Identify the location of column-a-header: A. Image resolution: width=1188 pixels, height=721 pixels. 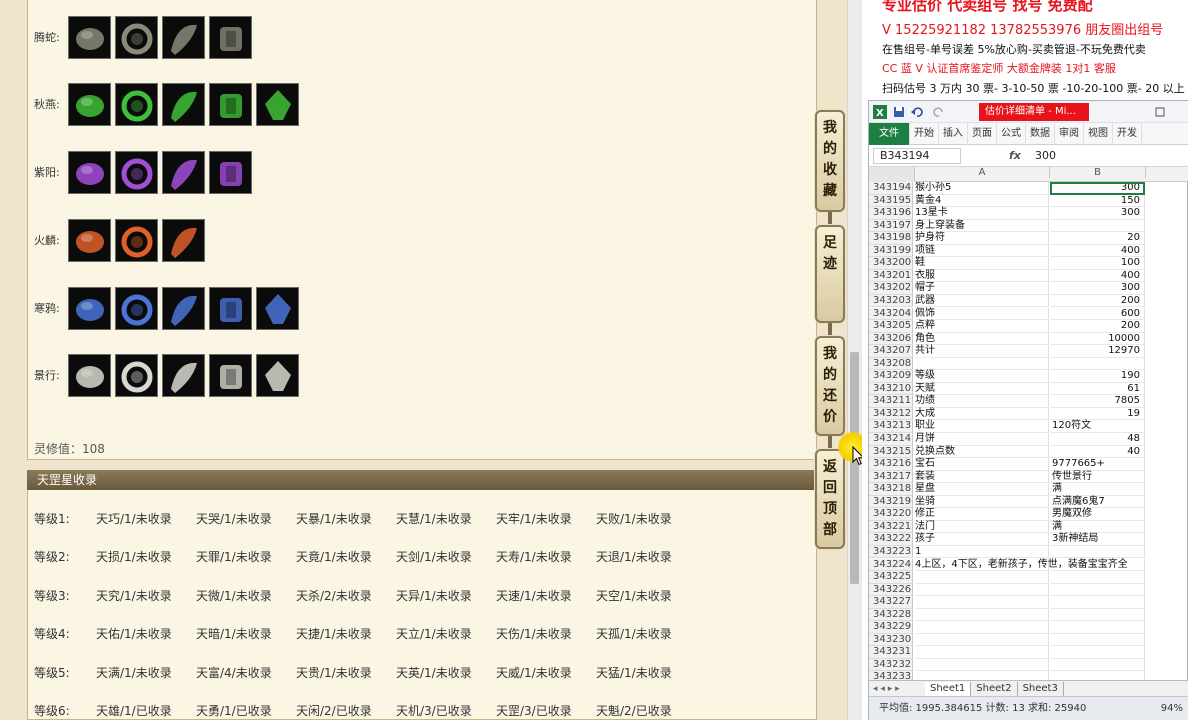
(982, 172).